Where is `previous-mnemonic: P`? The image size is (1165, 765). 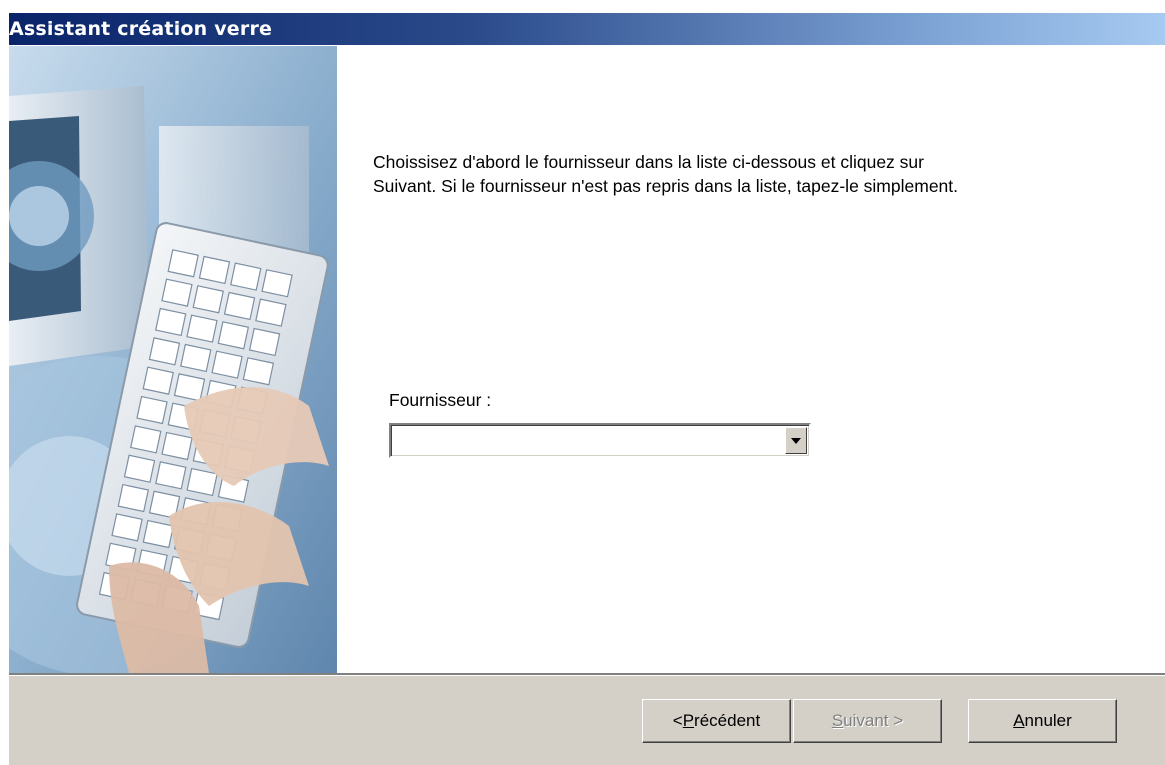
previous-mnemonic: P is located at coordinates (688, 720).